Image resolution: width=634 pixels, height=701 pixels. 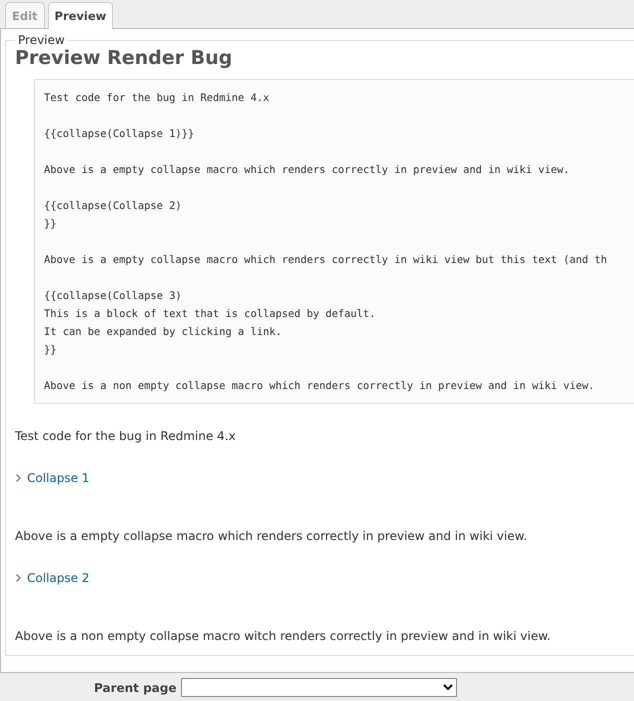 I want to click on tab: Preview, so click(x=81, y=15).